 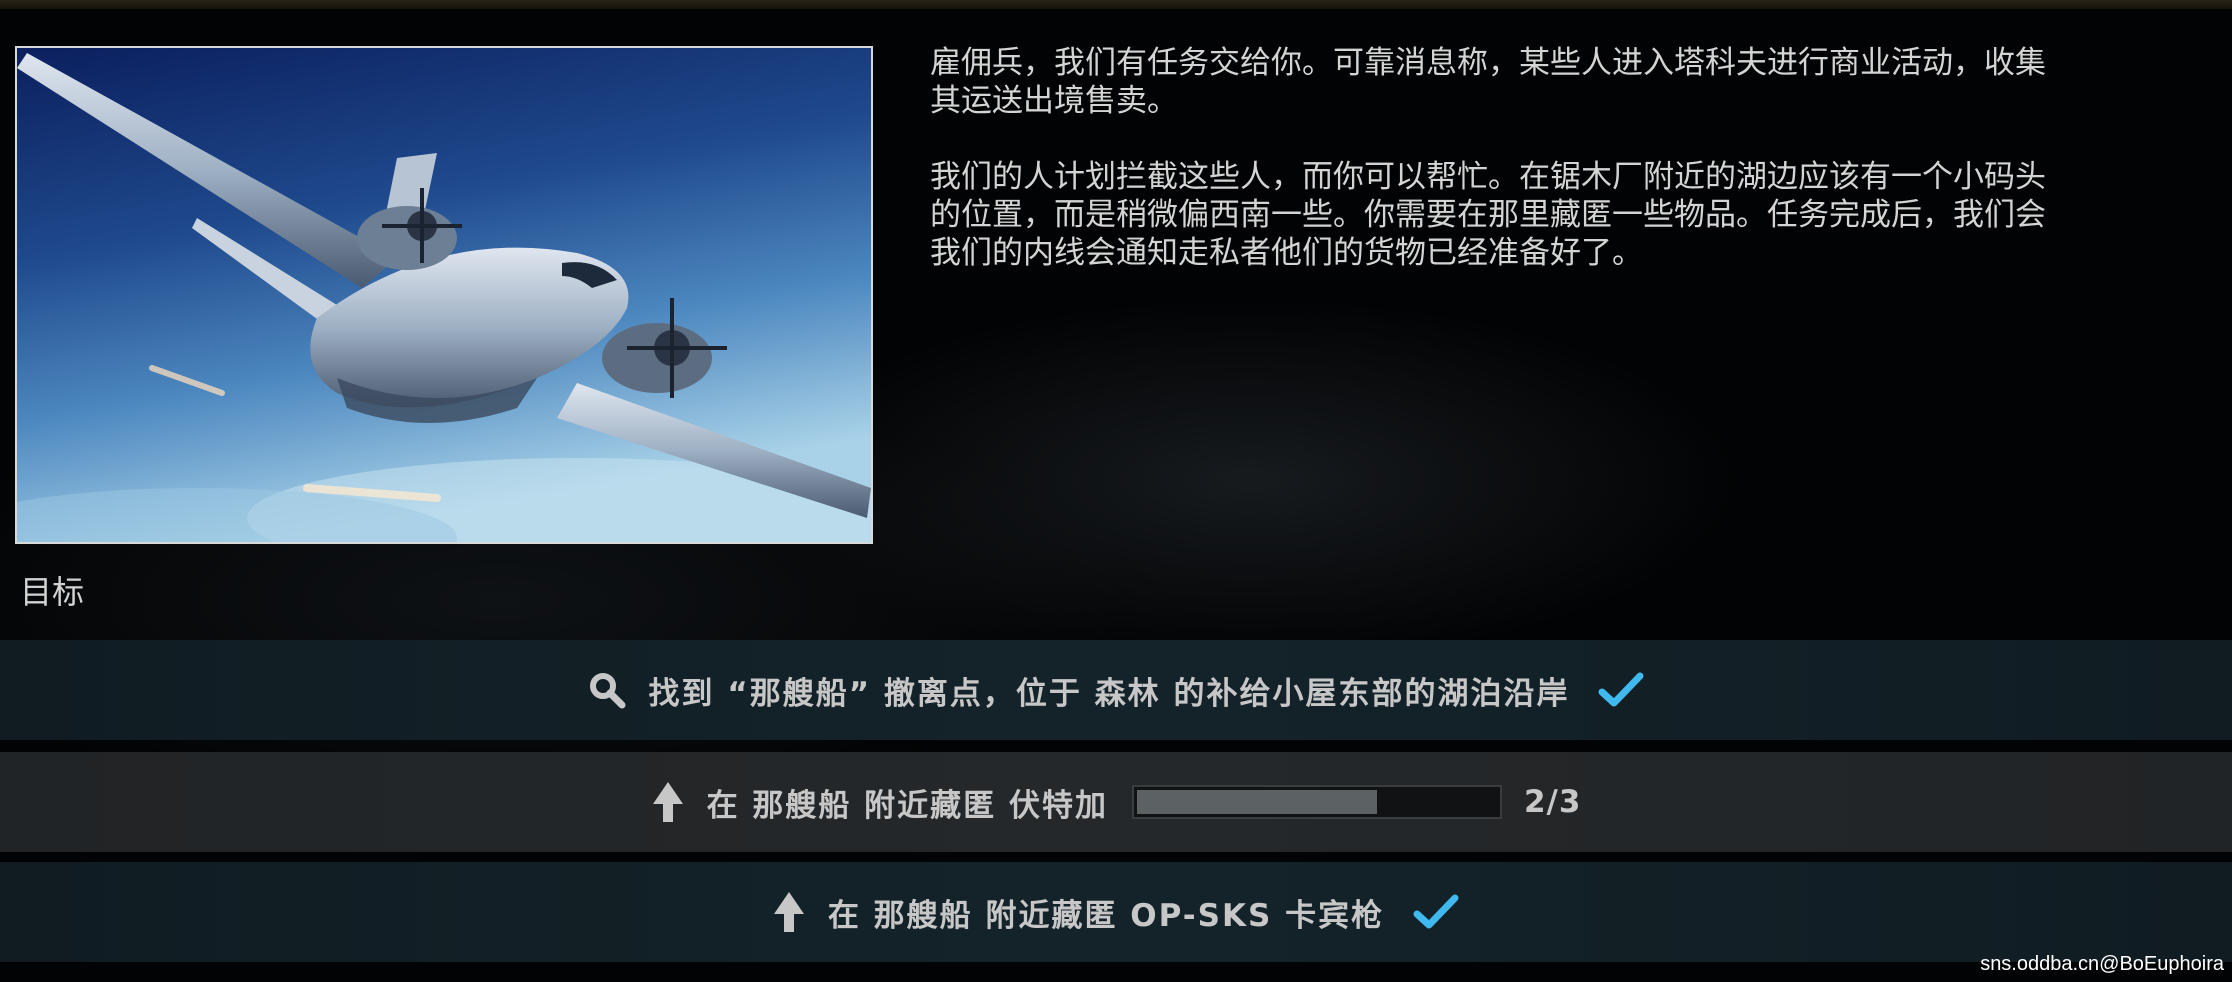 I want to click on description-line: 的位置，而是稍微偏西南一些。你需要在那里藏匿一些物品。任务完成后，我们会, so click(x=1488, y=215).